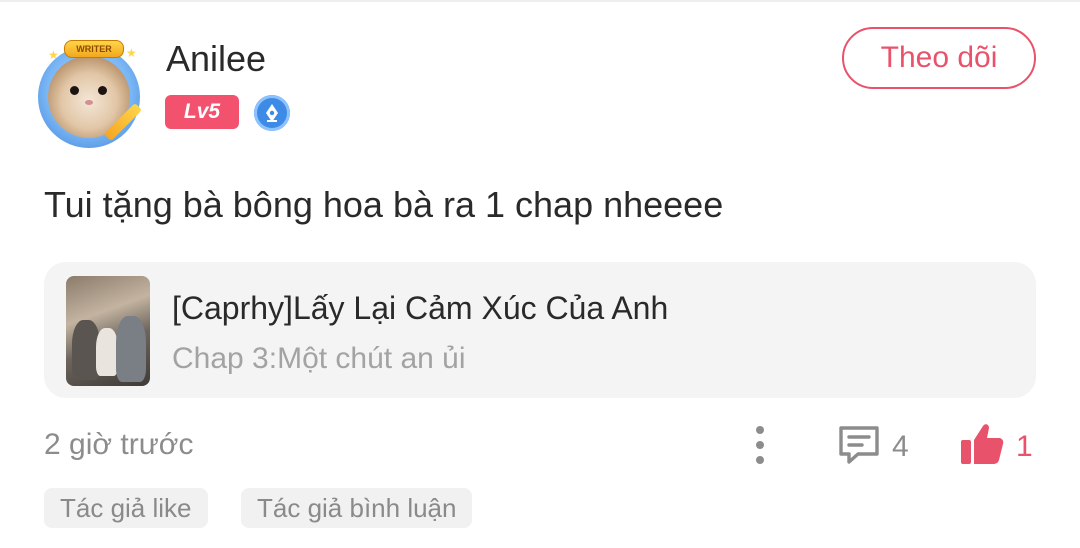 This screenshot has height=548, width=1080. Describe the element at coordinates (74, 90) in the screenshot. I see `hamster-eye-left` at that location.